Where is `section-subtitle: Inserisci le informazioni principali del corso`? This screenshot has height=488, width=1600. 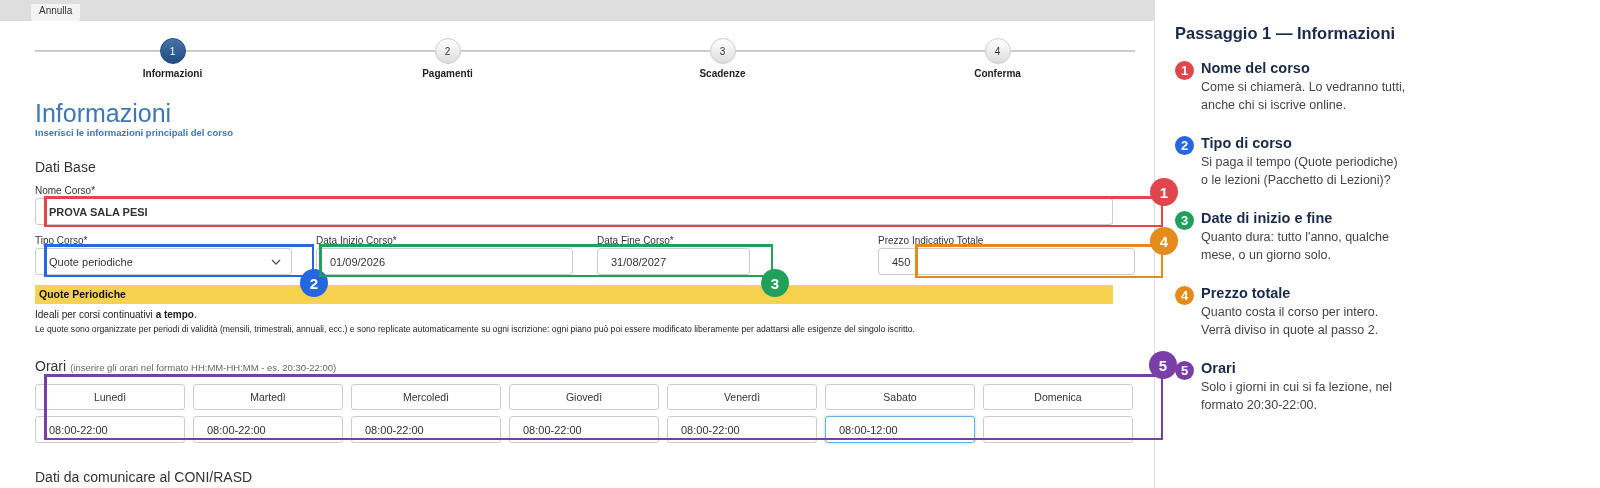 section-subtitle: Inserisci le informazioni principali del corso is located at coordinates (134, 132).